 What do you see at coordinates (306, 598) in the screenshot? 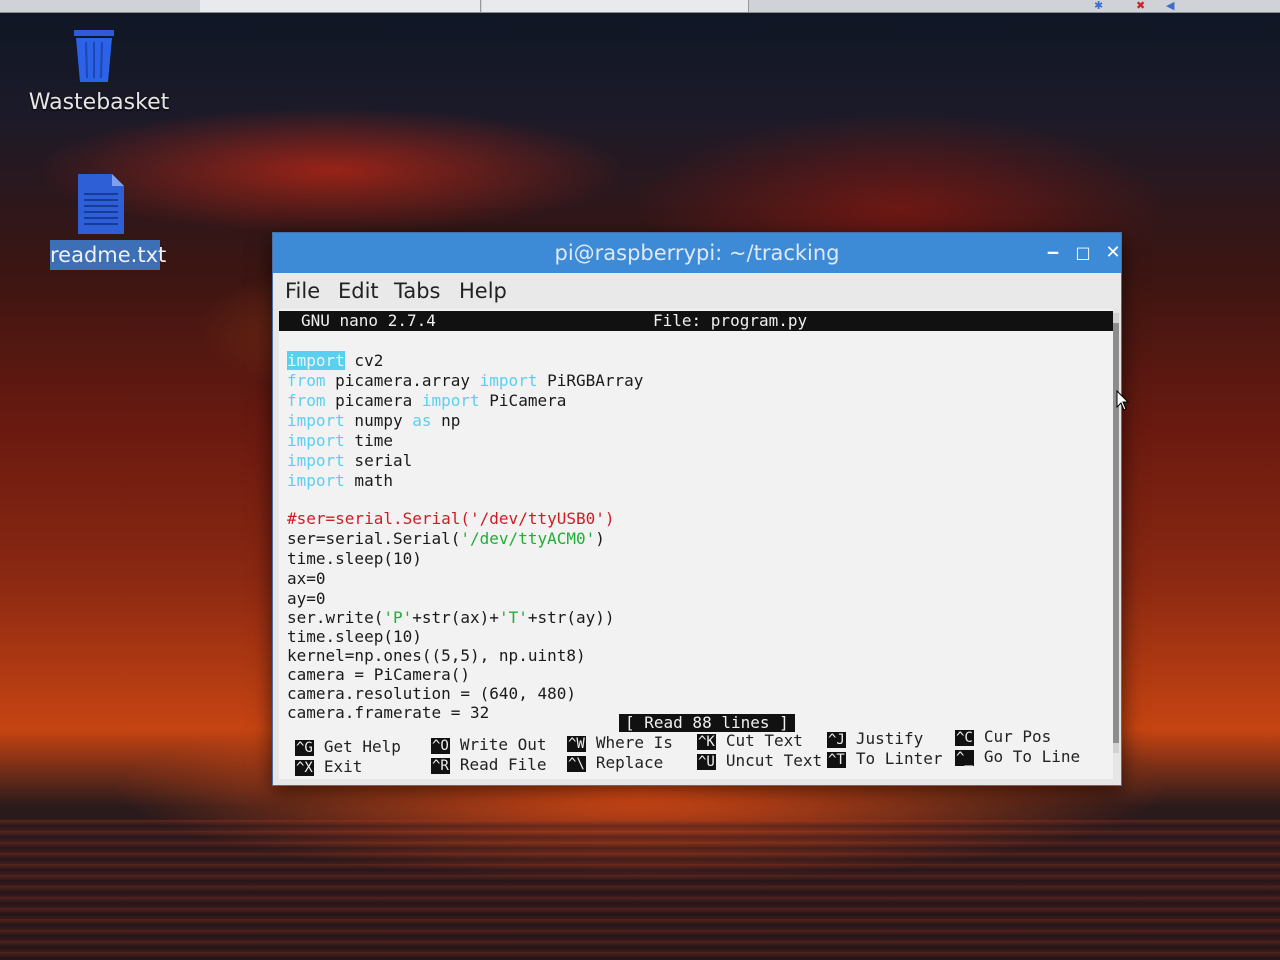
I see `code-line: ay=0` at bounding box center [306, 598].